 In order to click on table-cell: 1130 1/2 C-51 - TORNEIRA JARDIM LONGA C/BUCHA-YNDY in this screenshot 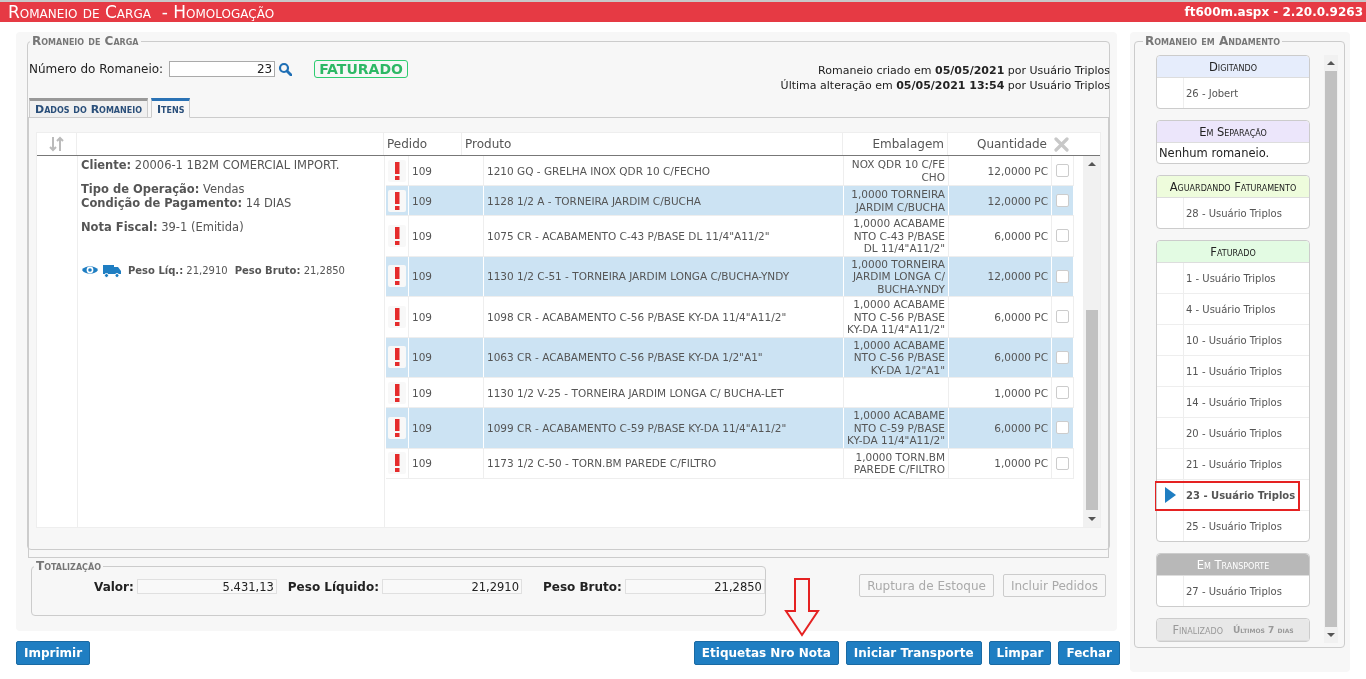, I will do `click(664, 276)`.